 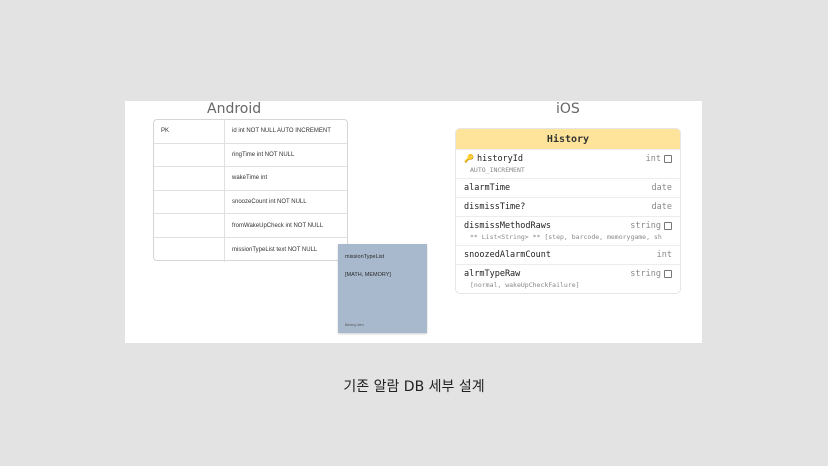 What do you see at coordinates (365, 257) in the screenshot?
I see `sticky-note-title: missionTypeList` at bounding box center [365, 257].